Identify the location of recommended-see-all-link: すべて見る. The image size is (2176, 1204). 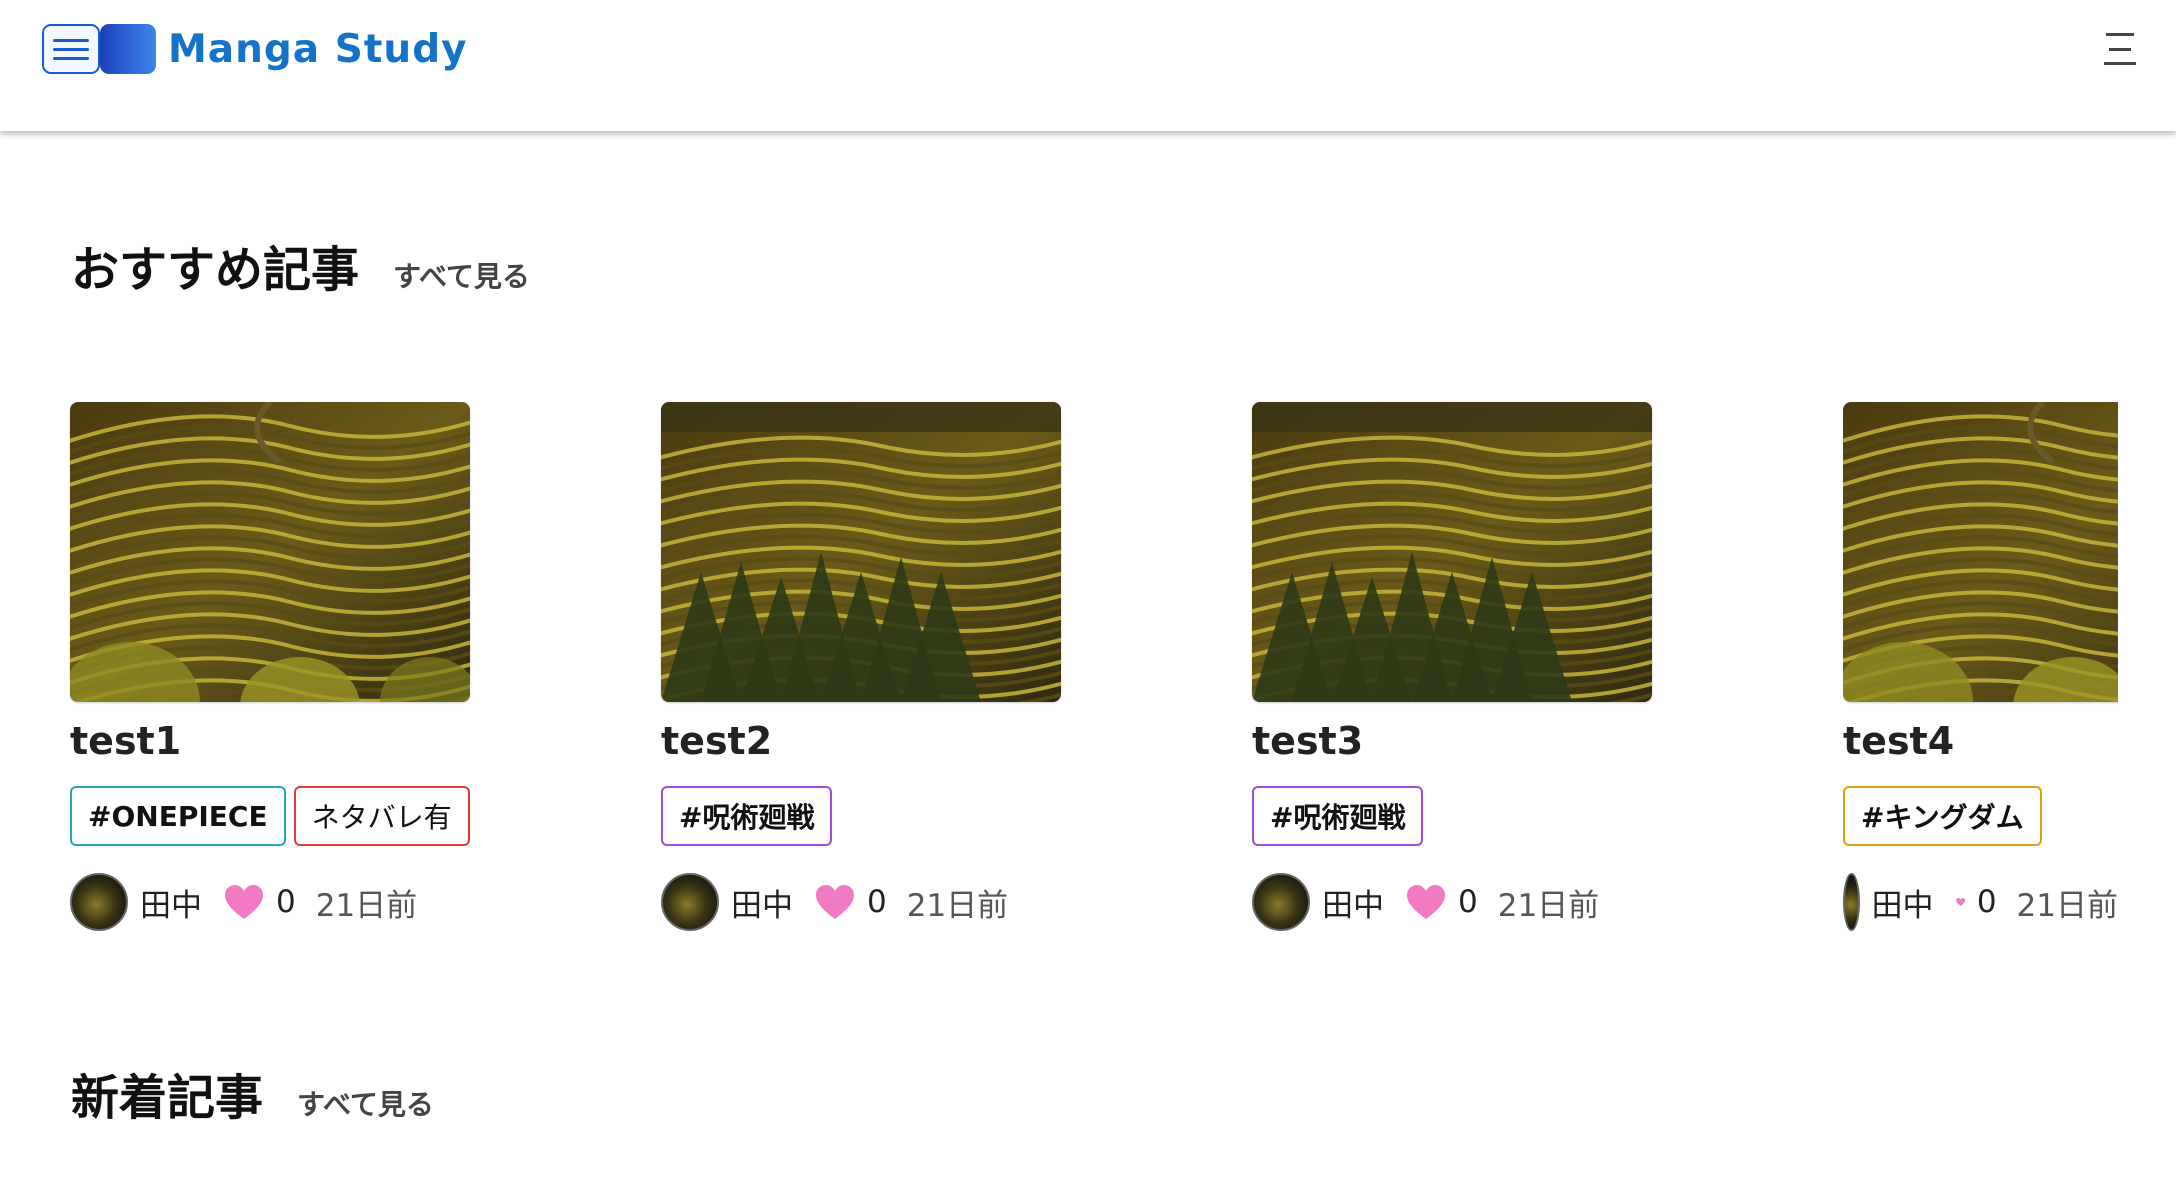
(461, 275).